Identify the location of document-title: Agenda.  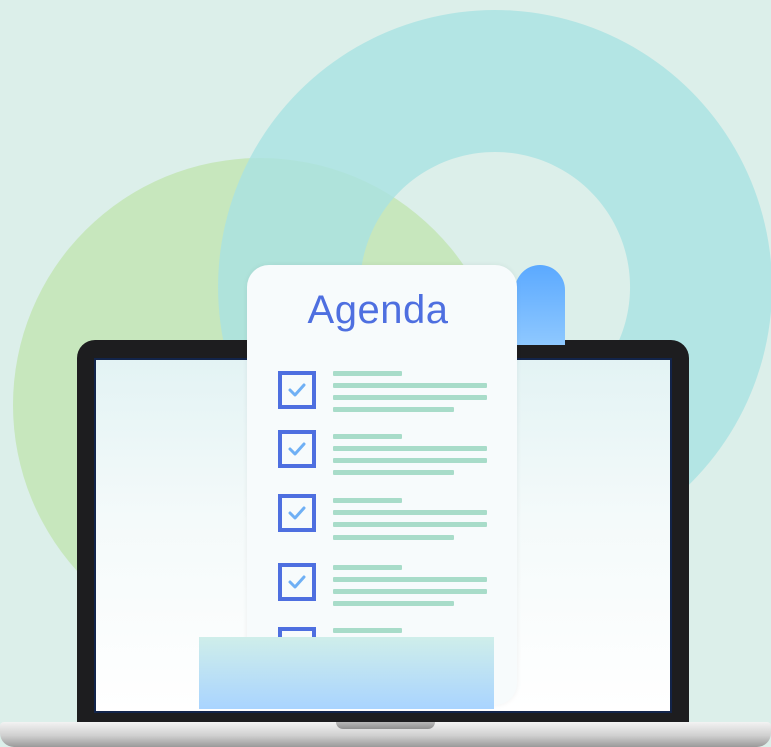
(378, 310).